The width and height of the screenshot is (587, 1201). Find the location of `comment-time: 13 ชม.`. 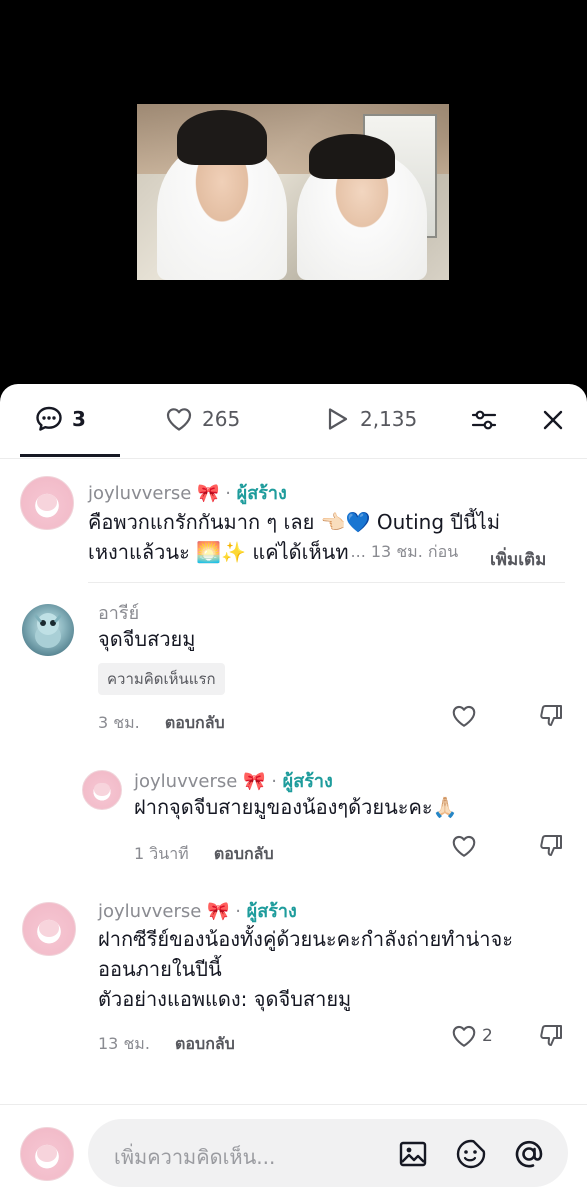

comment-time: 13 ชม. is located at coordinates (124, 1043).